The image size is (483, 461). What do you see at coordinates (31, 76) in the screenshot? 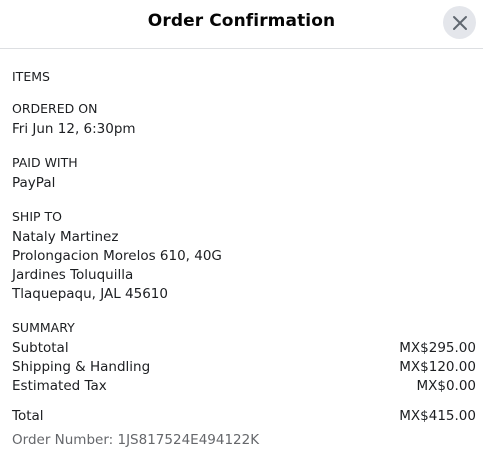
I see `items-label: ITEMS` at bounding box center [31, 76].